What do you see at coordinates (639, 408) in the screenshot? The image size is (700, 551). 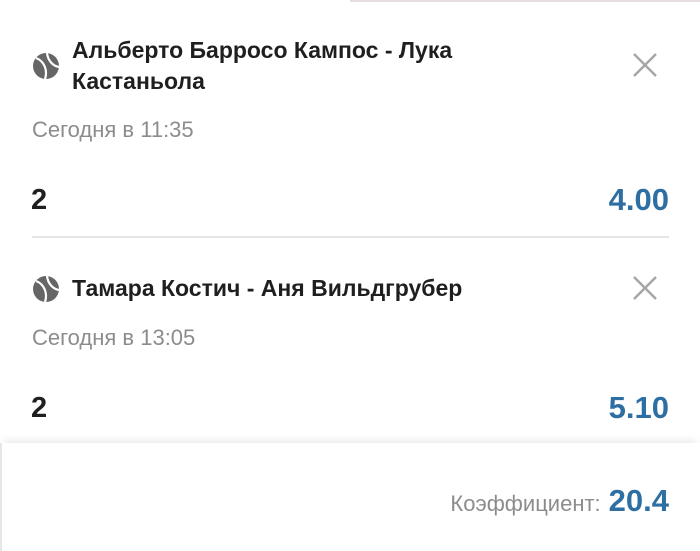 I see `bet-odds: 5.10` at bounding box center [639, 408].